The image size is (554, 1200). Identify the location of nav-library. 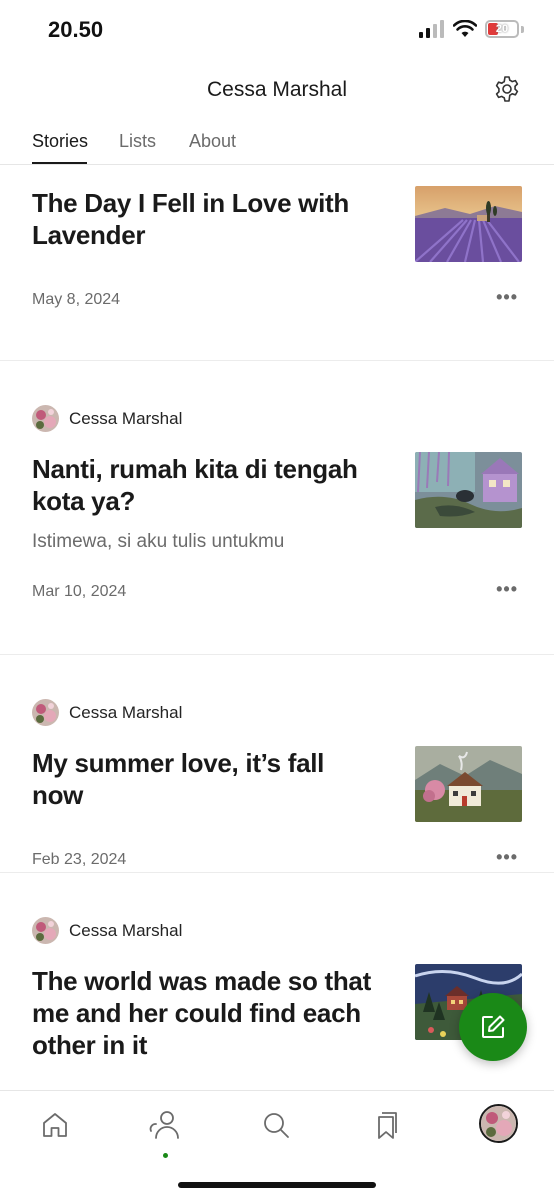
(386, 1125).